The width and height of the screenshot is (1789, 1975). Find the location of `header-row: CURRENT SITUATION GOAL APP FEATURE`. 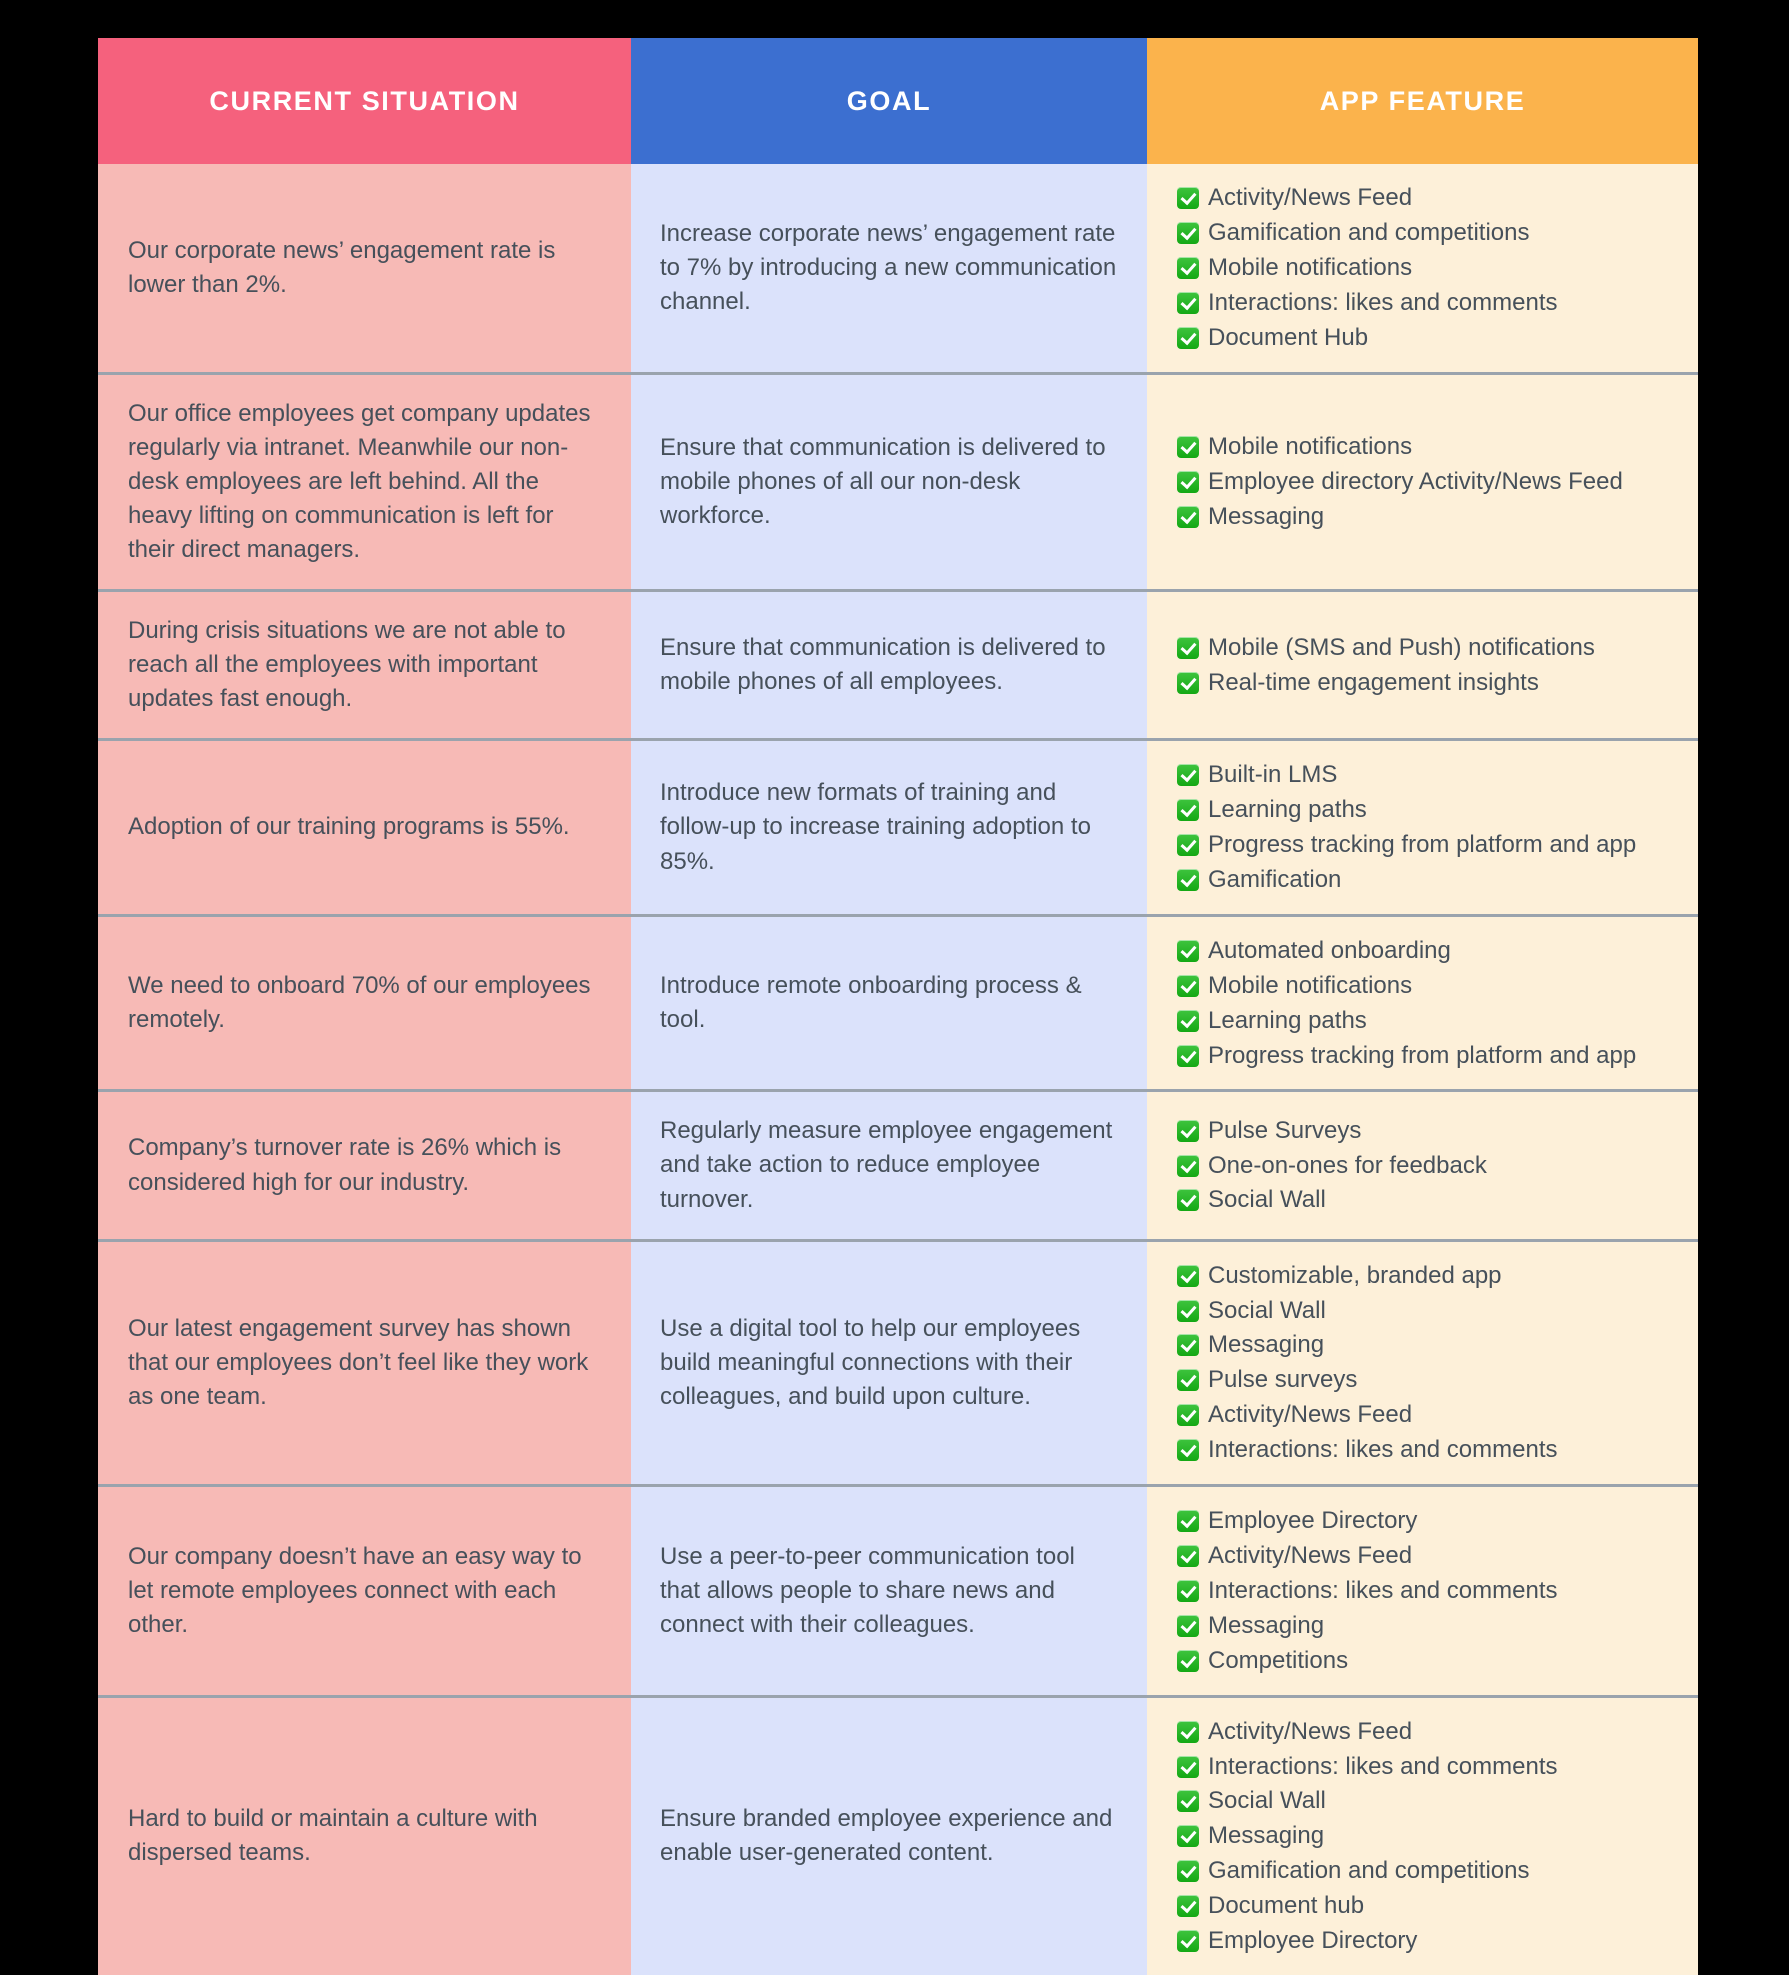

header-row: CURRENT SITUATION GOAL APP FEATURE is located at coordinates (898, 101).